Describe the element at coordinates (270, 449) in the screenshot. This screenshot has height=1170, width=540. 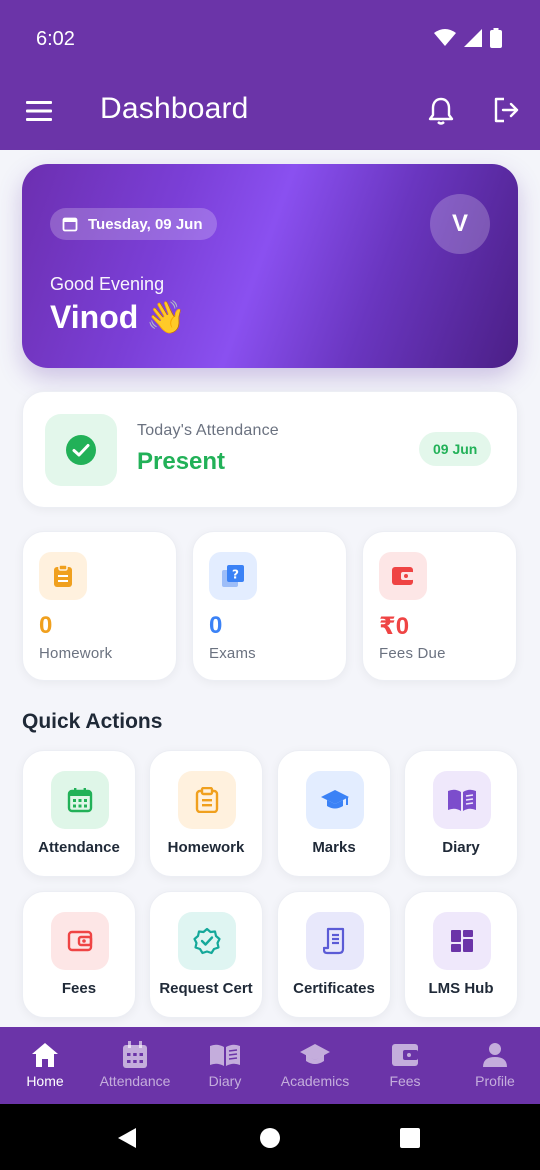
I see `attendance-card: Today's Attendance Present 09 Jun` at that location.